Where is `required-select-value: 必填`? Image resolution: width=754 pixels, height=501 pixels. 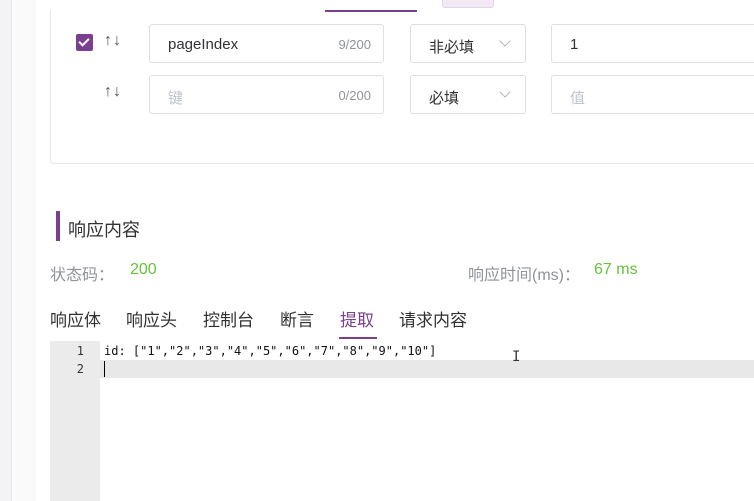 required-select-value: 必填 is located at coordinates (444, 98).